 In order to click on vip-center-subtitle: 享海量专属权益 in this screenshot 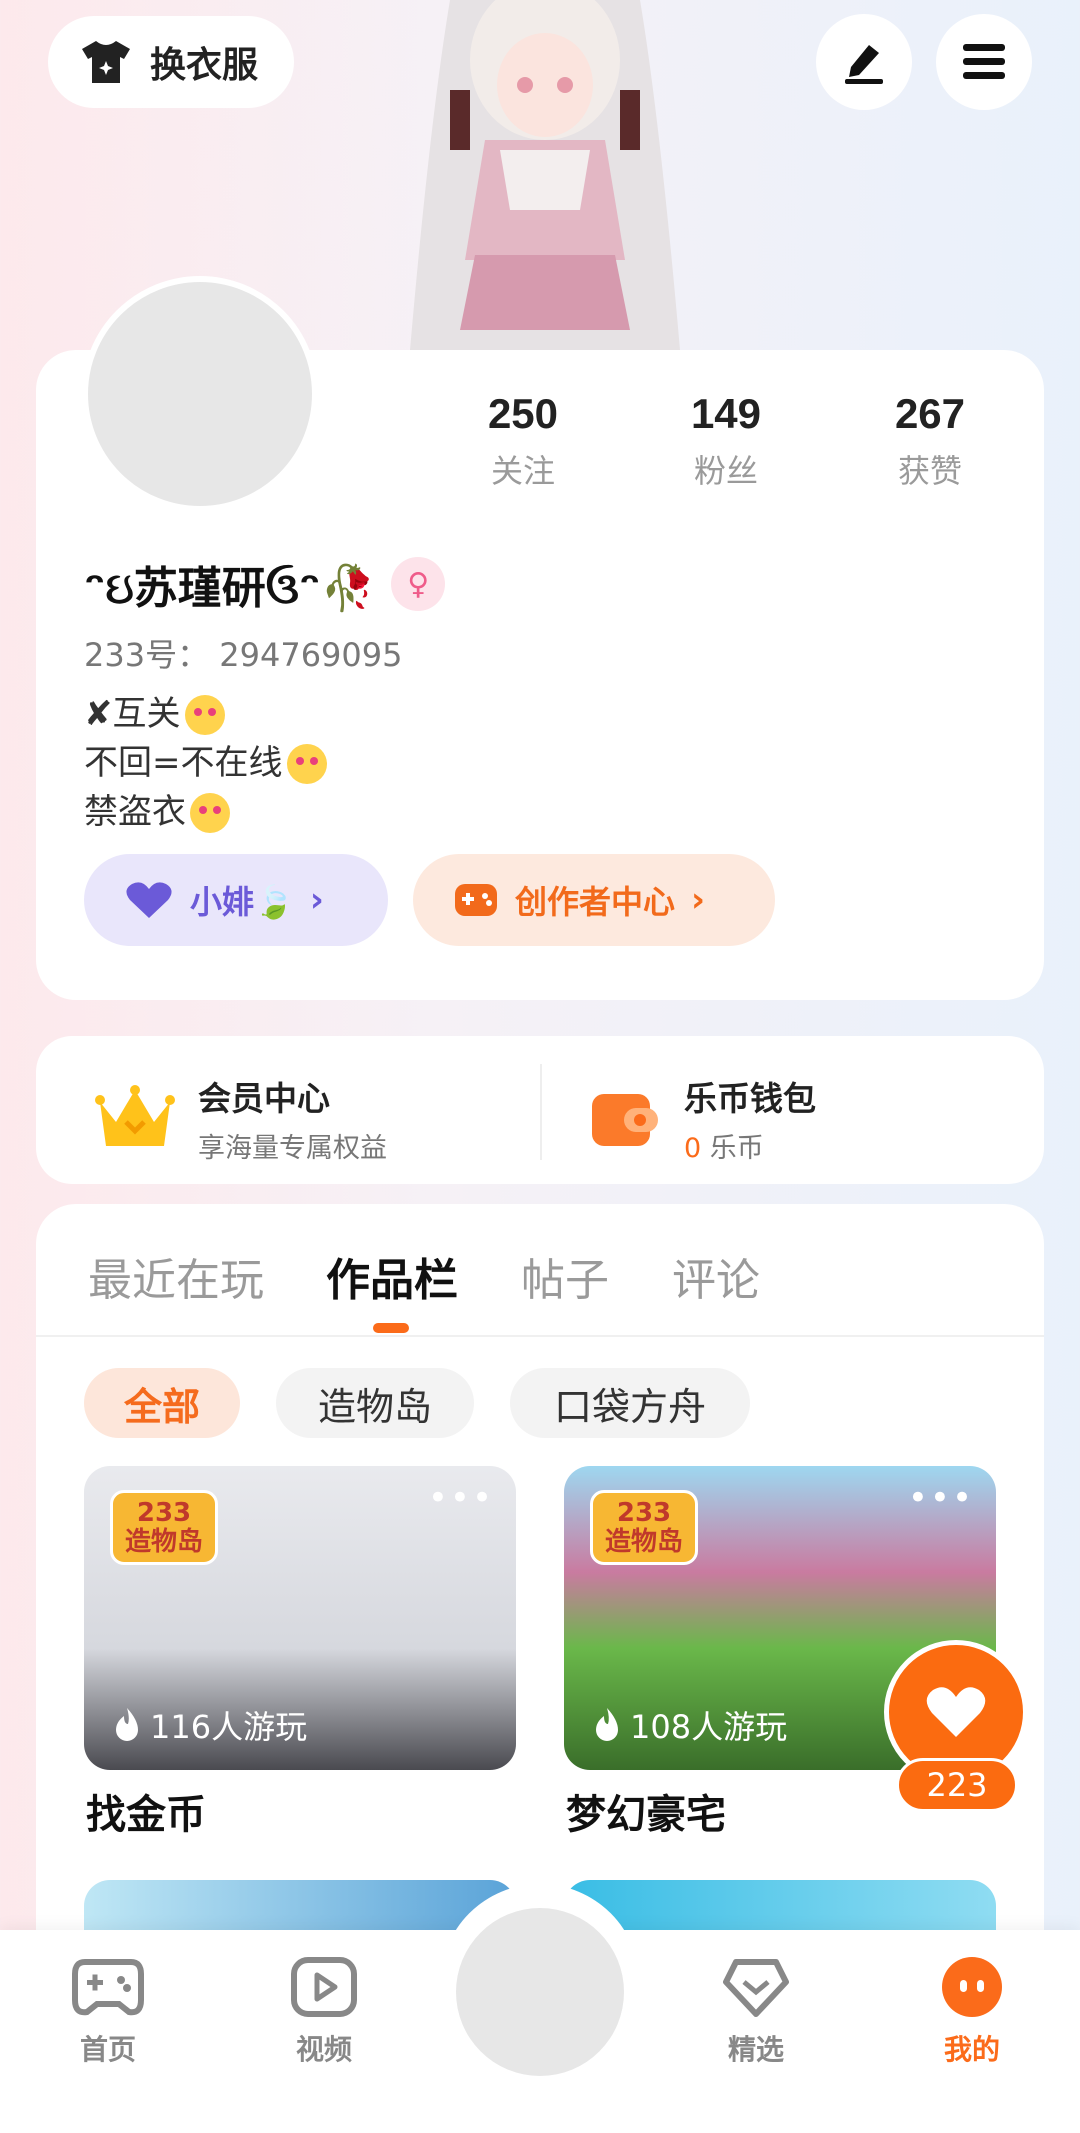, I will do `click(292, 1148)`.